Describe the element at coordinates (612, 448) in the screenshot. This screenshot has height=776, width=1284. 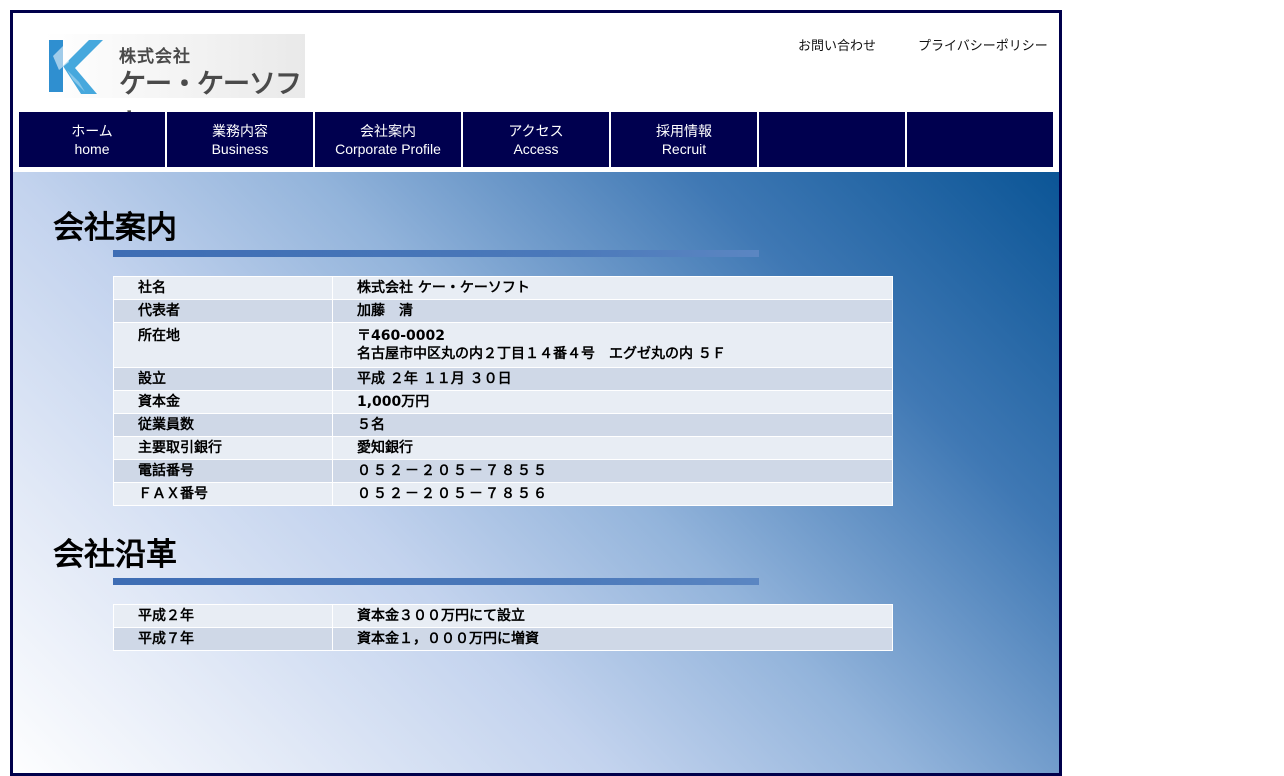
I see `row-value: 愛知銀行` at that location.